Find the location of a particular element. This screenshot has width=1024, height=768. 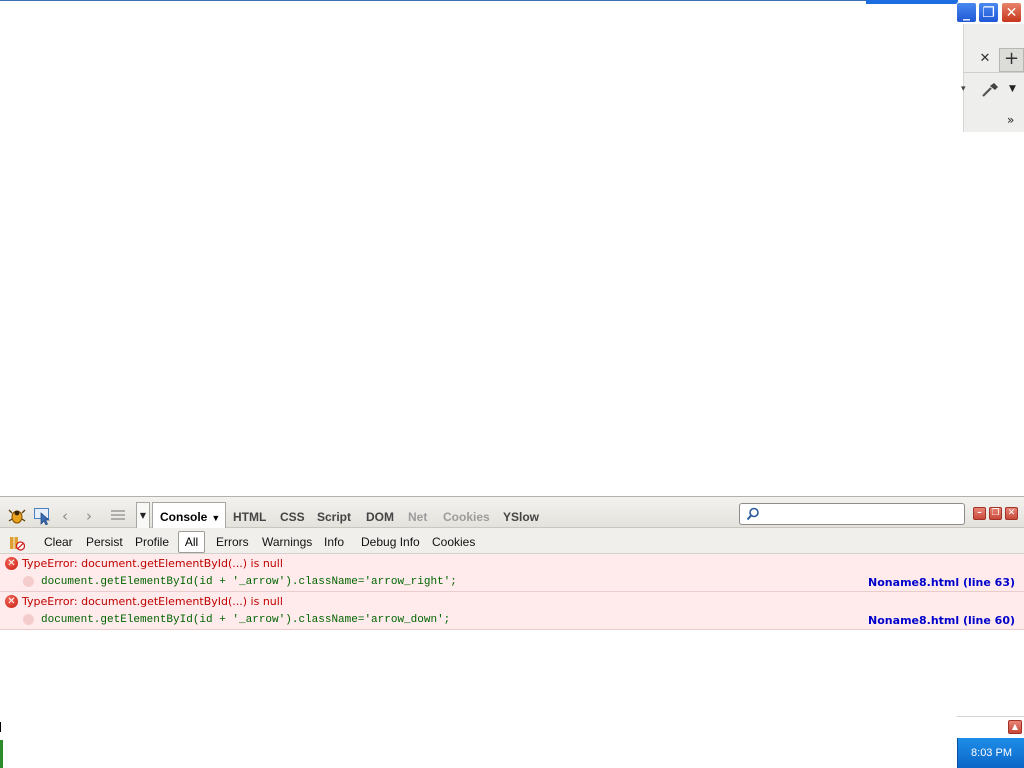

clear-button: Clear is located at coordinates (58, 542).